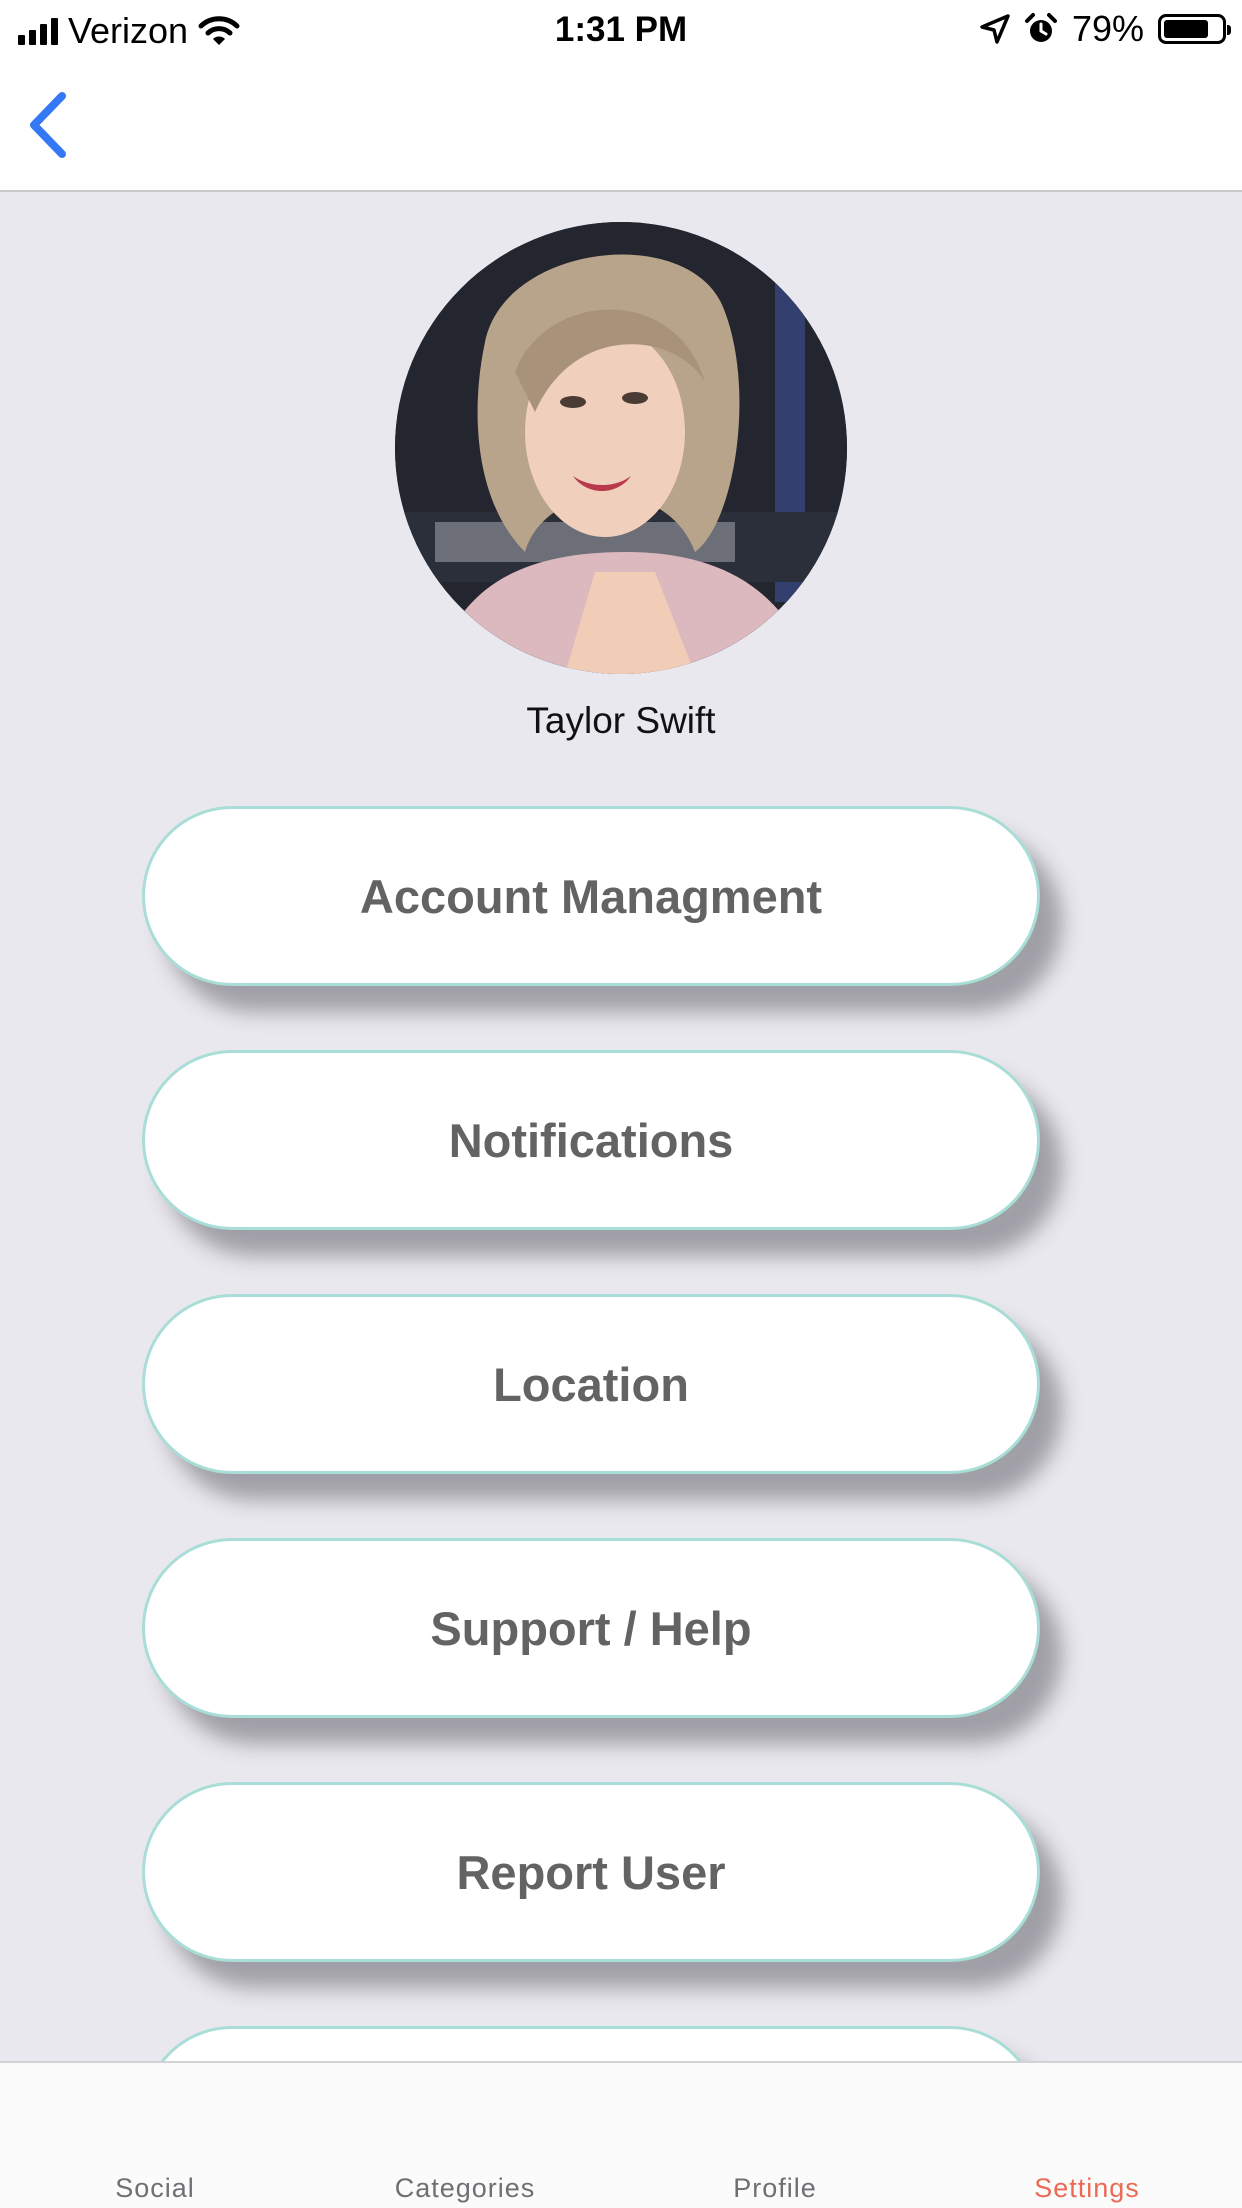  Describe the element at coordinates (775, 2188) in the screenshot. I see `tab-profile: Profile` at that location.